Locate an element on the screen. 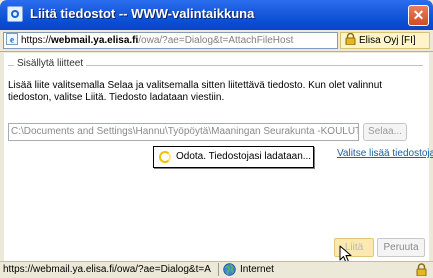 The height and width of the screenshot is (278, 433). ie-dialog-icon is located at coordinates (15, 14).